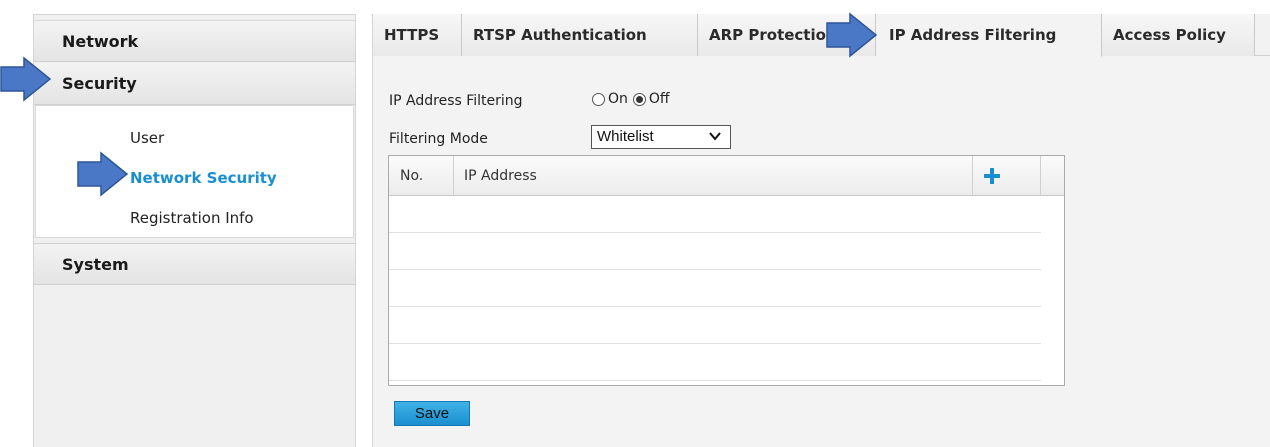  I want to click on sidebar-item-user: User, so click(147, 138).